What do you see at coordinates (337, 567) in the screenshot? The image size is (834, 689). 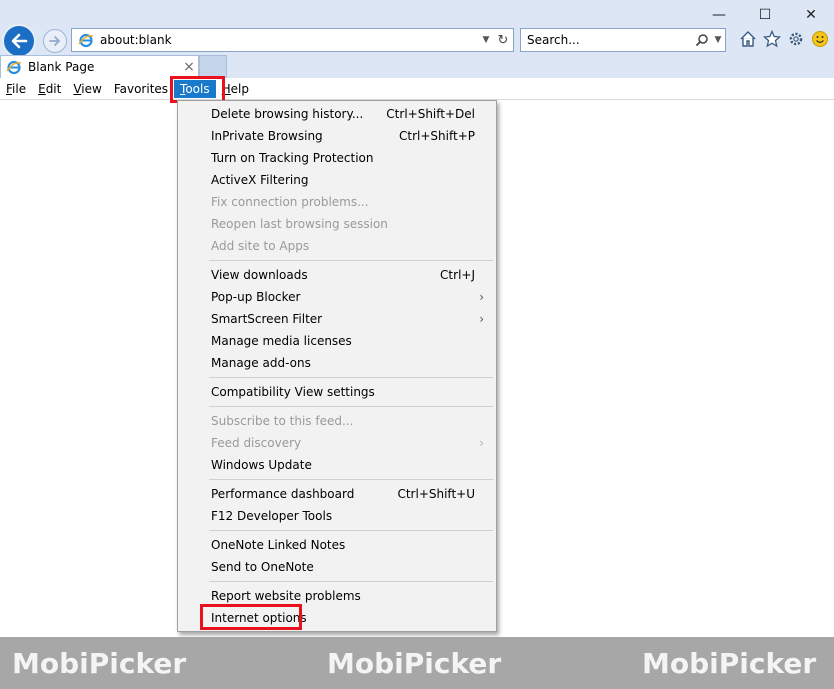 I see `menu-item-send-to-onenote: Send to OneNote` at bounding box center [337, 567].